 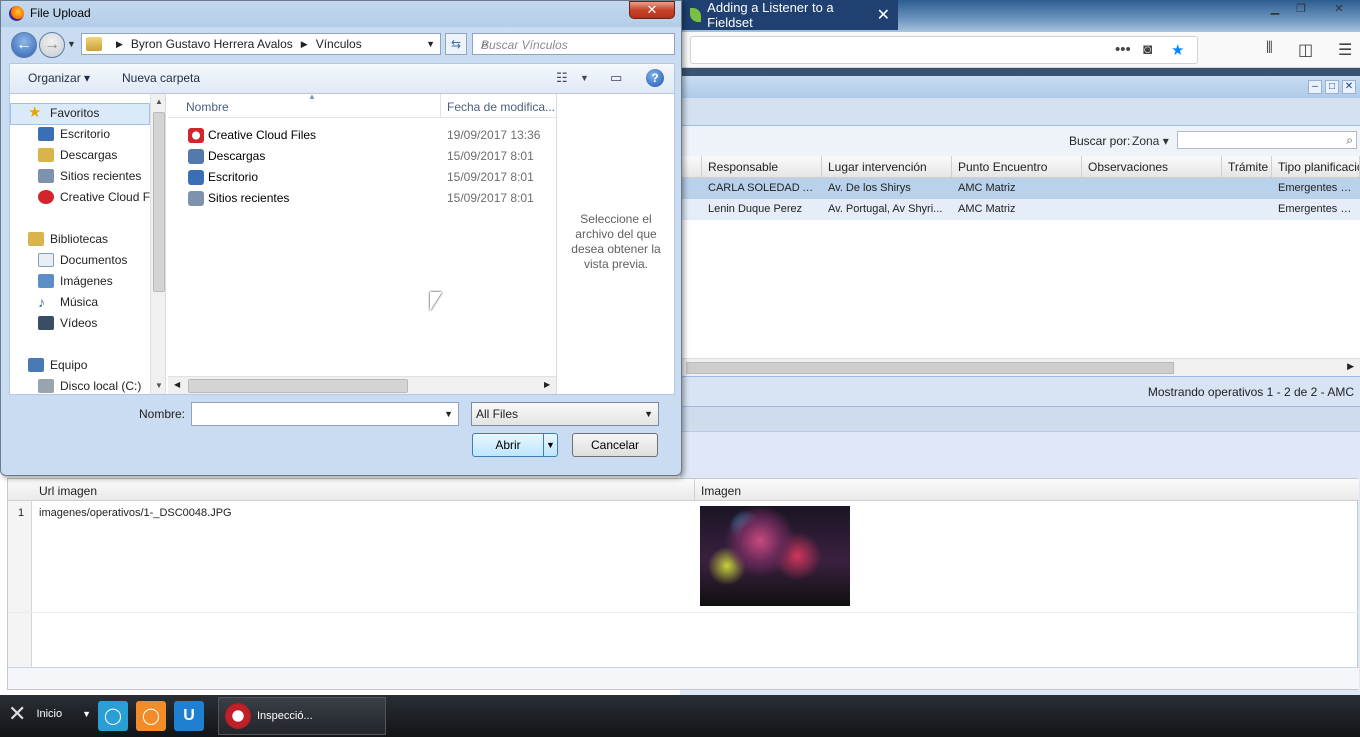 I want to click on search-field-combo: Zona ▾, so click(x=1150, y=141).